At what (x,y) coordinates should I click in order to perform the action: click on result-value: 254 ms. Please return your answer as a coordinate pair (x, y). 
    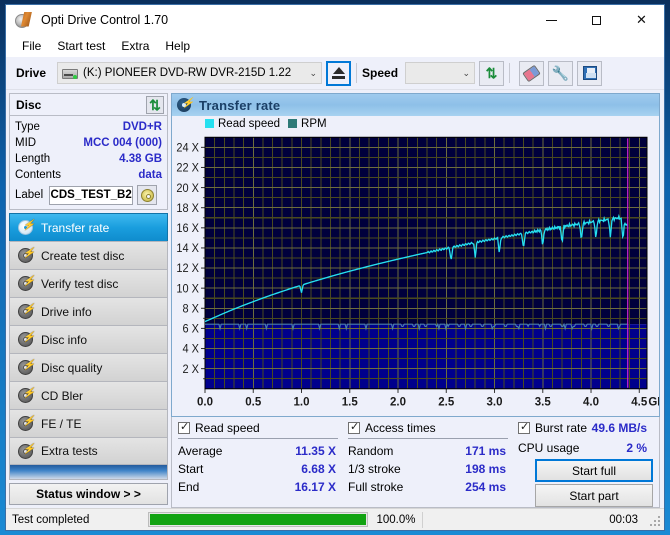
    Looking at the image, I should click on (485, 487).